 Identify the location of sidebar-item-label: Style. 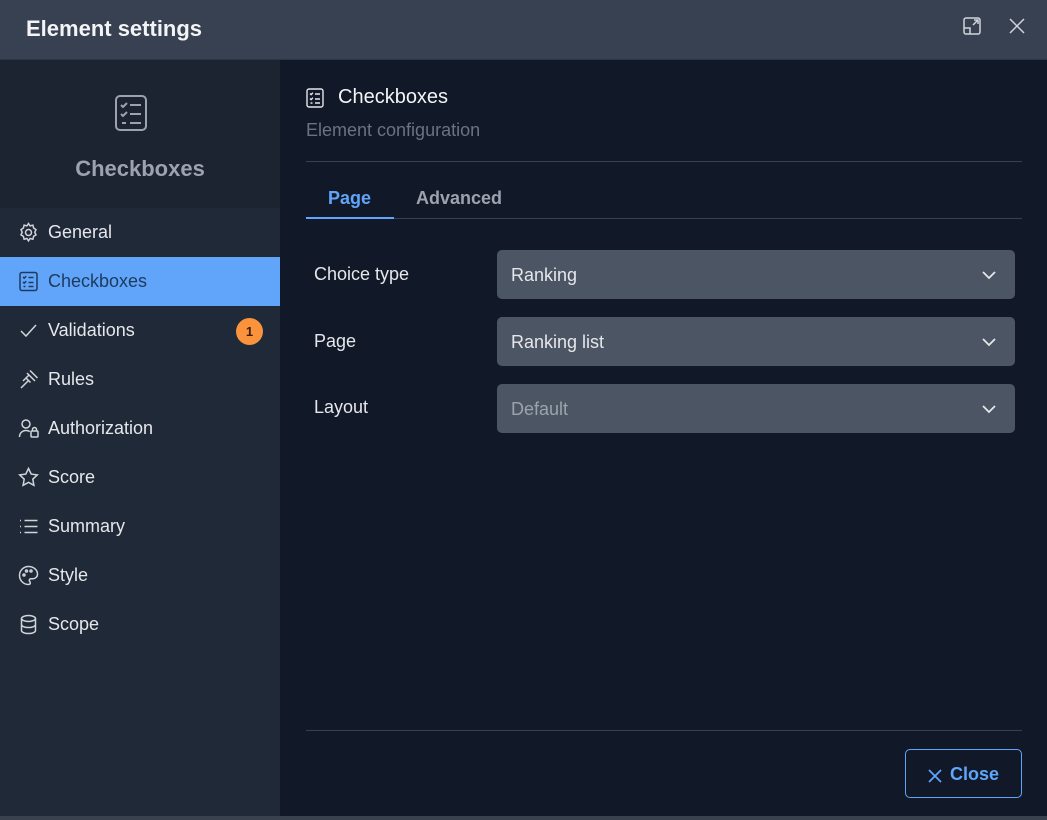
(68, 575).